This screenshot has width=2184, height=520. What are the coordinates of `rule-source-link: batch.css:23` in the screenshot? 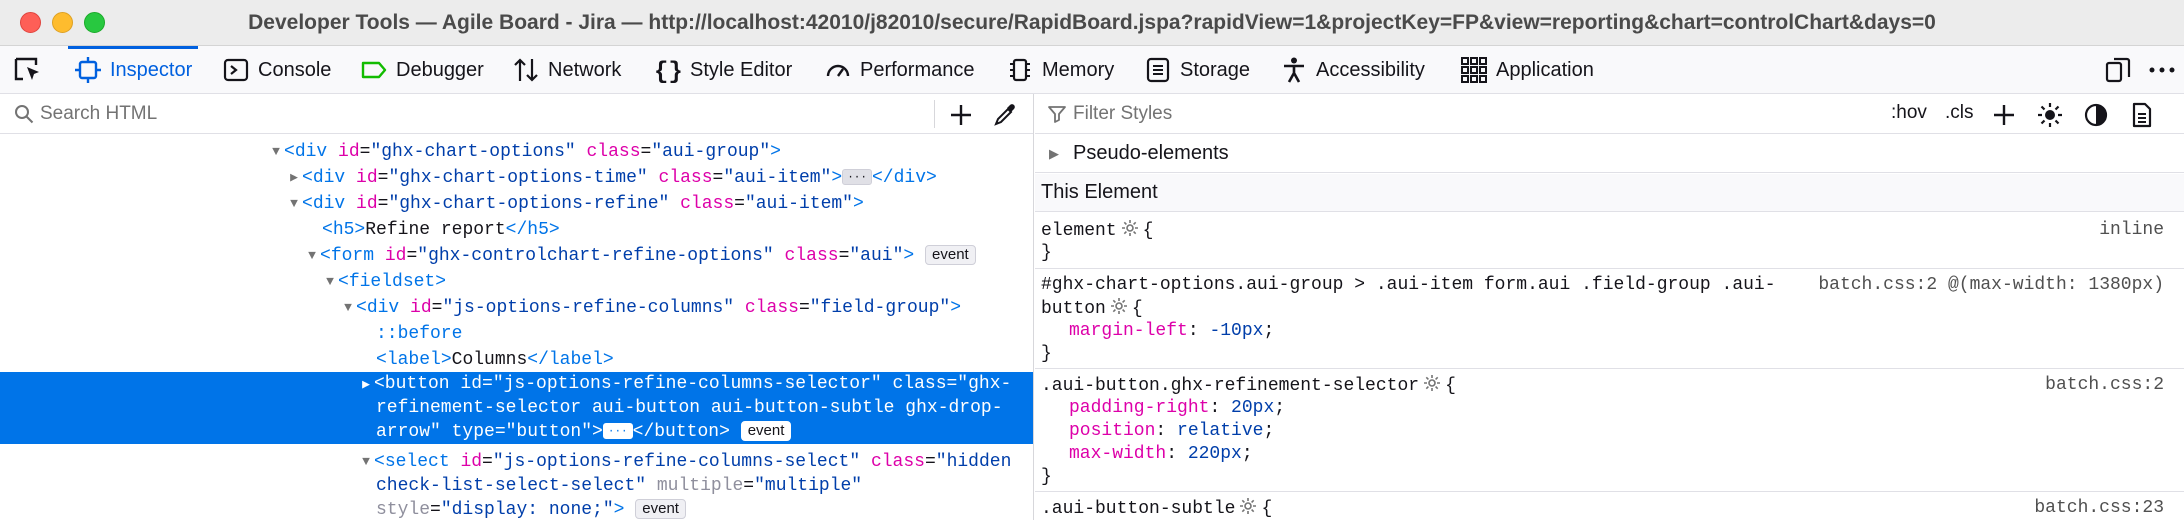 It's located at (2099, 508).